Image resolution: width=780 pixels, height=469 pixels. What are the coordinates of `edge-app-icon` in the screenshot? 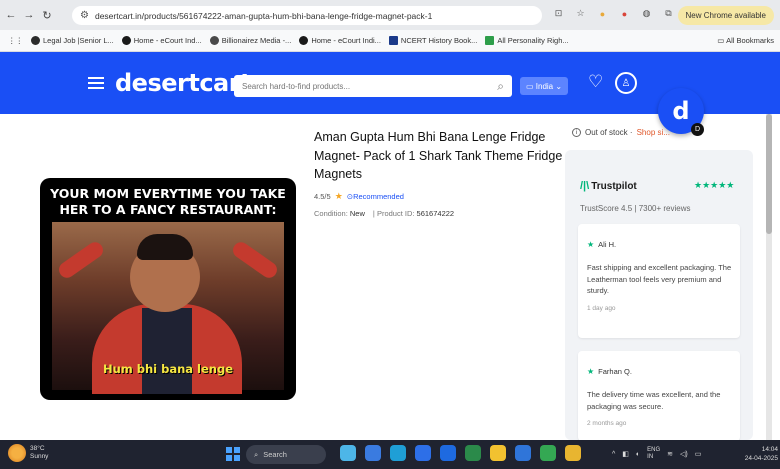 It's located at (398, 453).